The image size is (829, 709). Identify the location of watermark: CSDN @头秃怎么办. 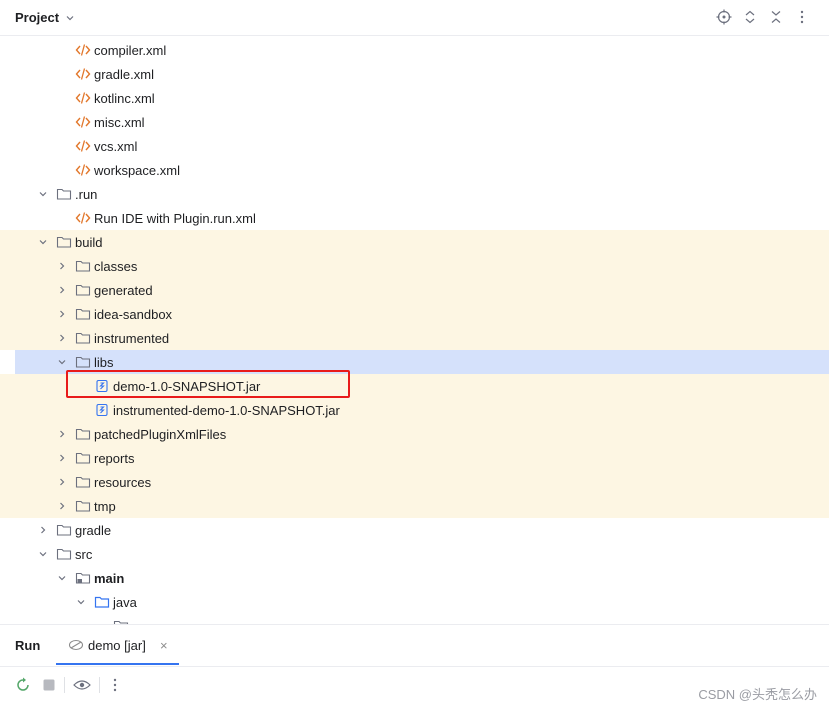
(757, 694).